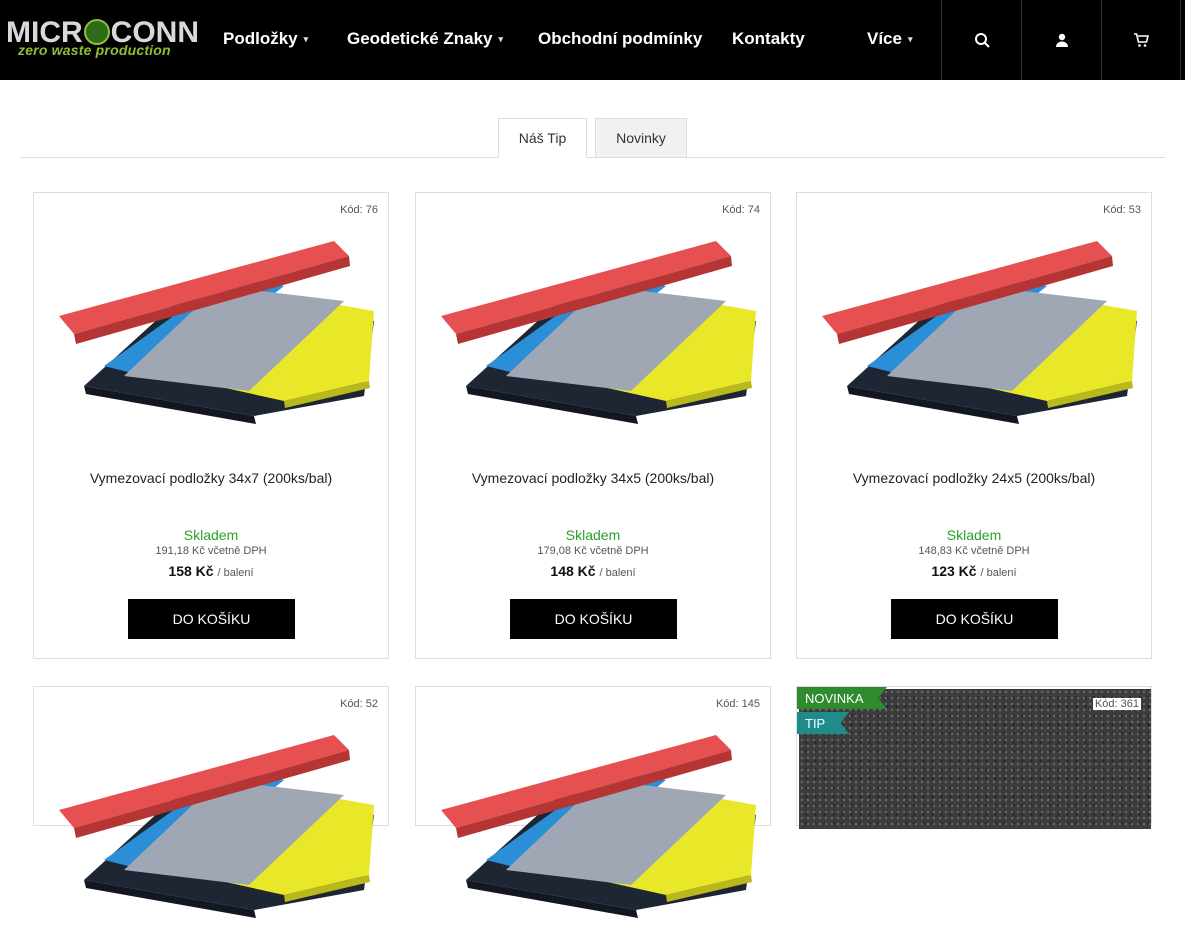  I want to click on nav-podlozky: Podložky ▾, so click(265, 39).